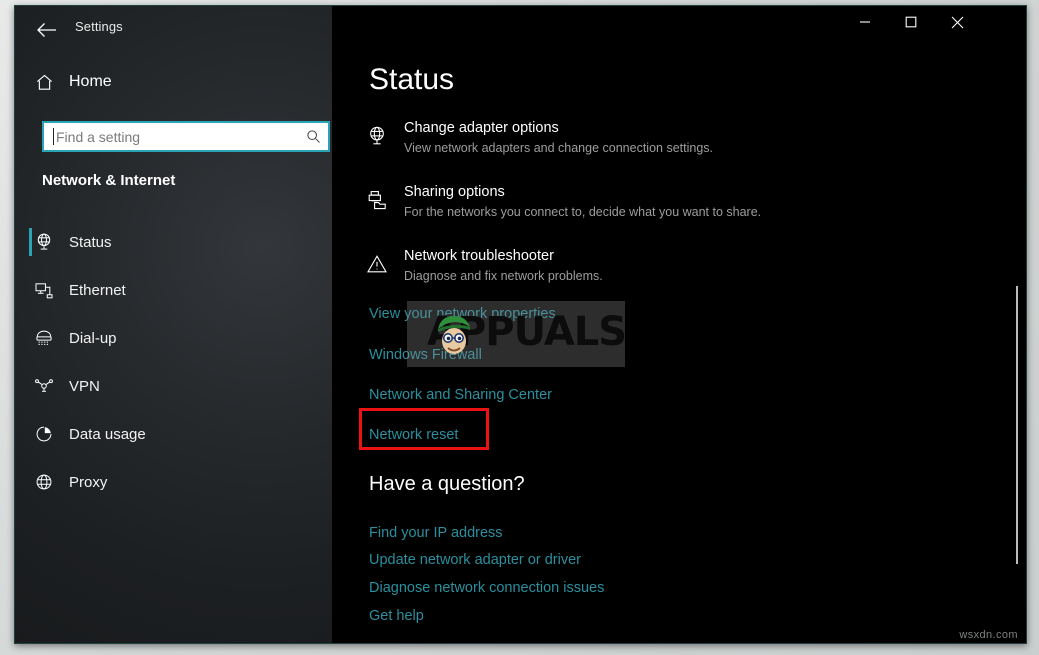 The height and width of the screenshot is (655, 1039). Describe the element at coordinates (173, 82) in the screenshot. I see `sidebar-item-home: Home` at that location.